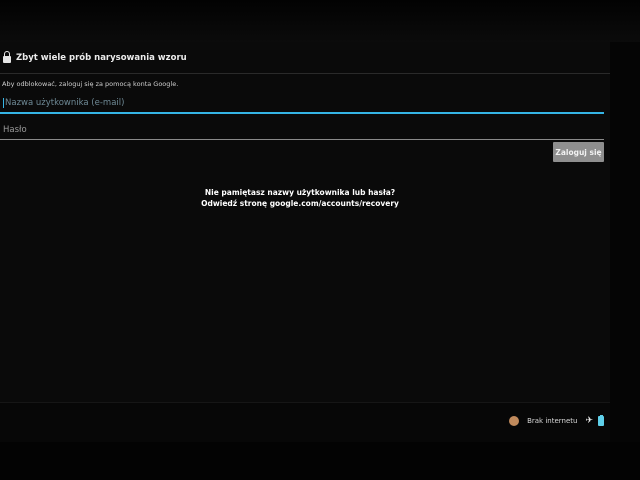 The height and width of the screenshot is (480, 640). What do you see at coordinates (514, 420) in the screenshot?
I see `notification-icon` at bounding box center [514, 420].